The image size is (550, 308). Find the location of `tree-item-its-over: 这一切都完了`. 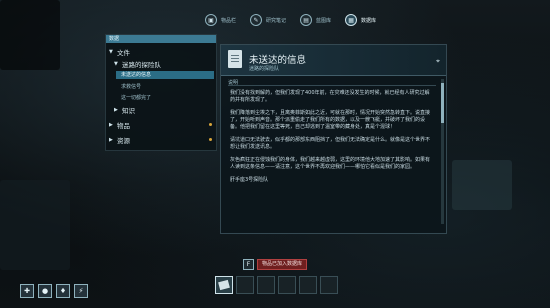

tree-item-its-over: 这一切都完了 is located at coordinates (136, 97).